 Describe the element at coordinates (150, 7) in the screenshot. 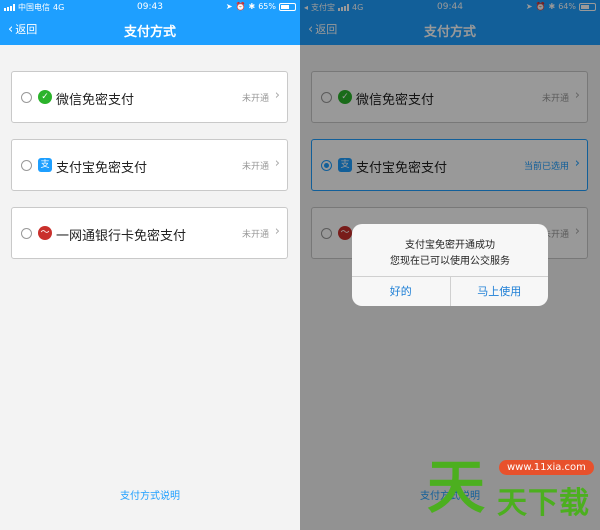

I see `status-bar: 中国电信 4G 09:43 ➤ ⏰ ✱ 65%` at that location.